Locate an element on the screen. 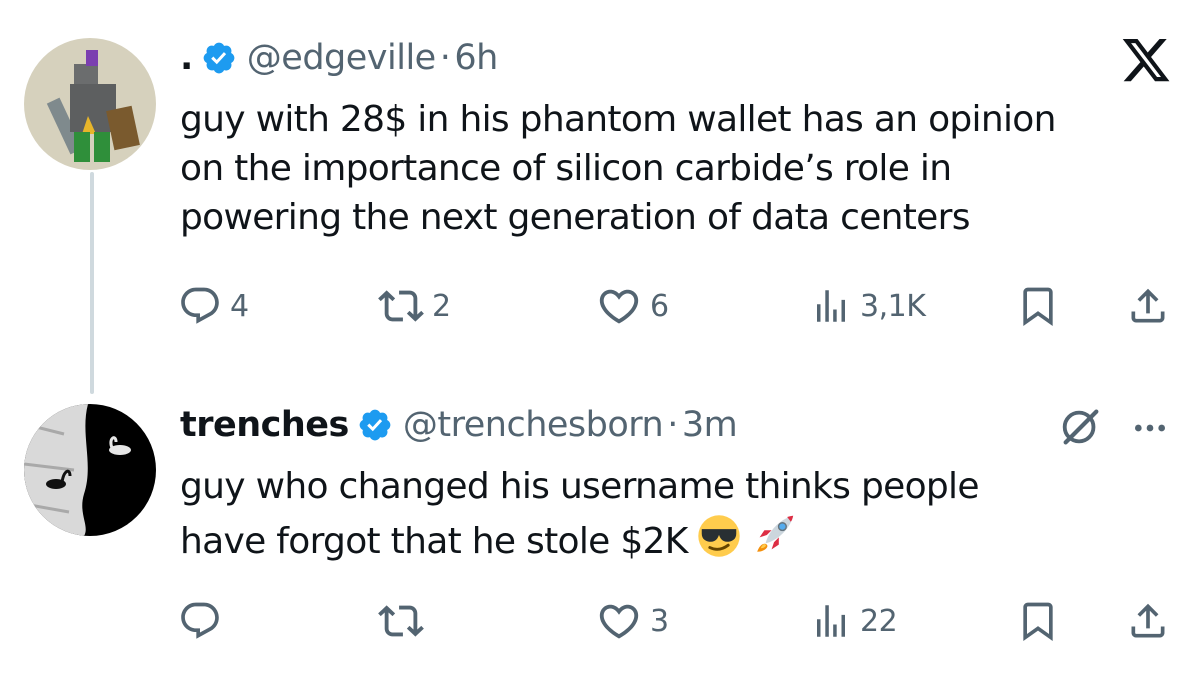 The image size is (1200, 678). tweet-header: trenches @trenchesborn · 3m is located at coordinates (459, 425).